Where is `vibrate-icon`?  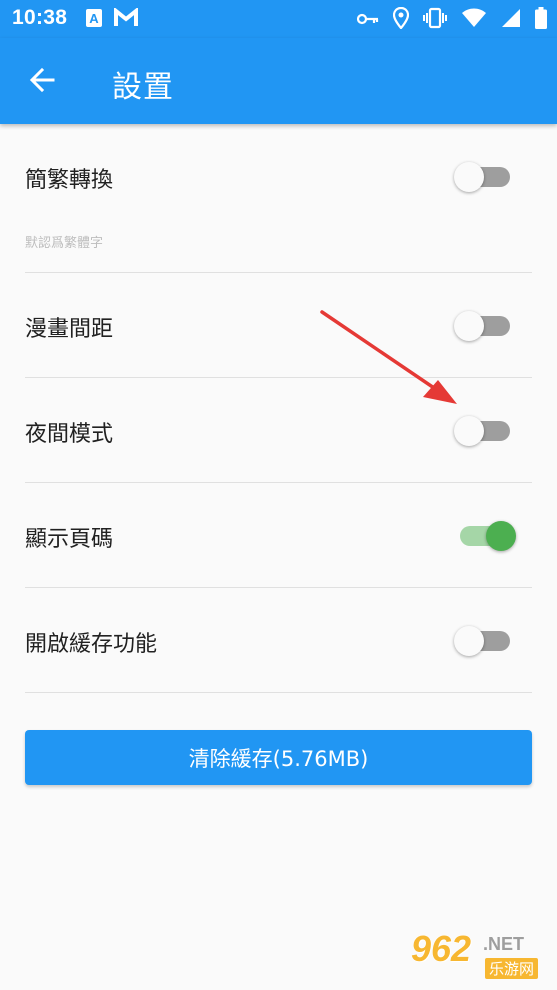
vibrate-icon is located at coordinates (435, 20).